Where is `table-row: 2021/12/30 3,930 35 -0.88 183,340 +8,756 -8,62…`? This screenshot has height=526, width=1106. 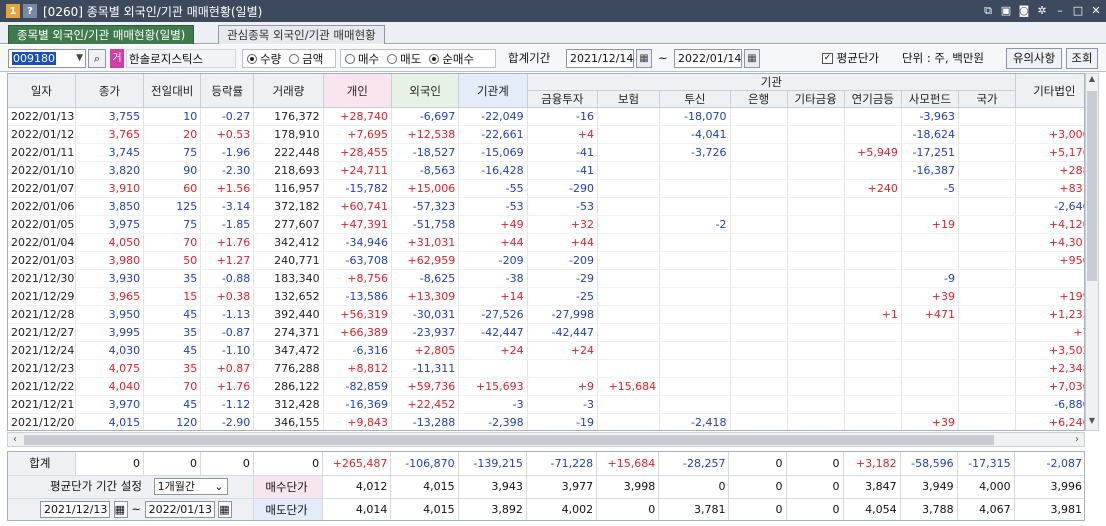 table-row: 2021/12/30 3,930 35 -0.88 183,340 +8,756 -8,62… is located at coordinates (546, 278).